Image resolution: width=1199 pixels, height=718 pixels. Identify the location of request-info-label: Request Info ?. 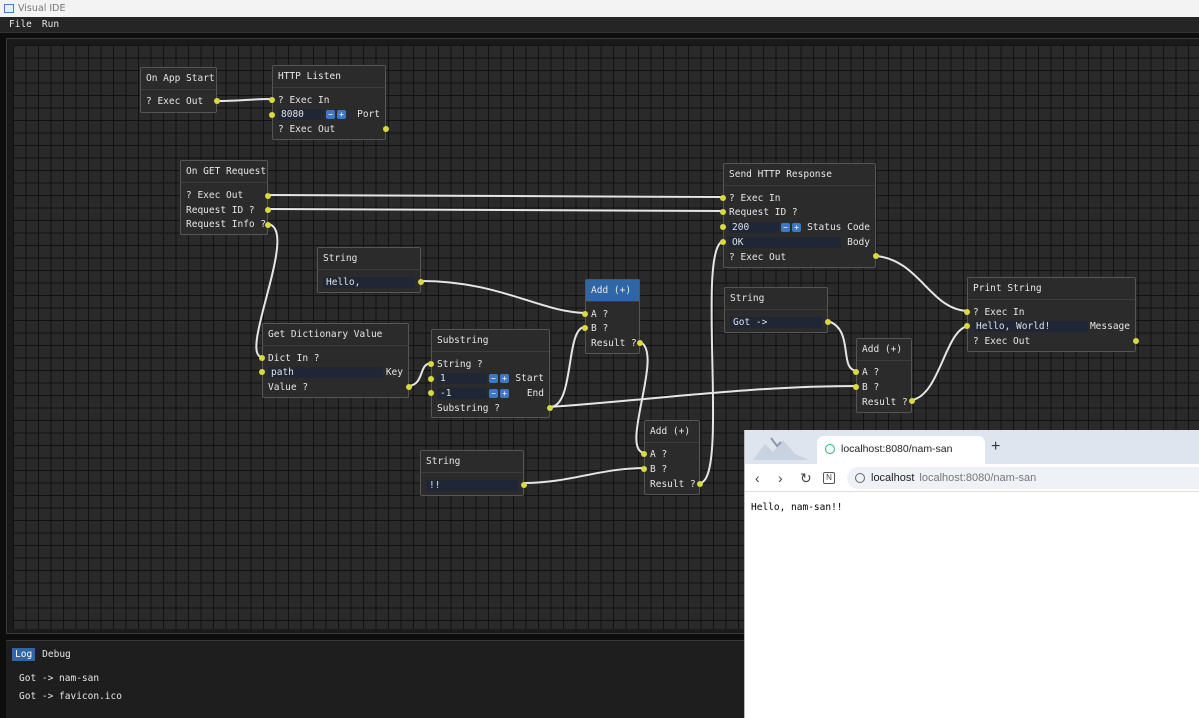
(226, 224).